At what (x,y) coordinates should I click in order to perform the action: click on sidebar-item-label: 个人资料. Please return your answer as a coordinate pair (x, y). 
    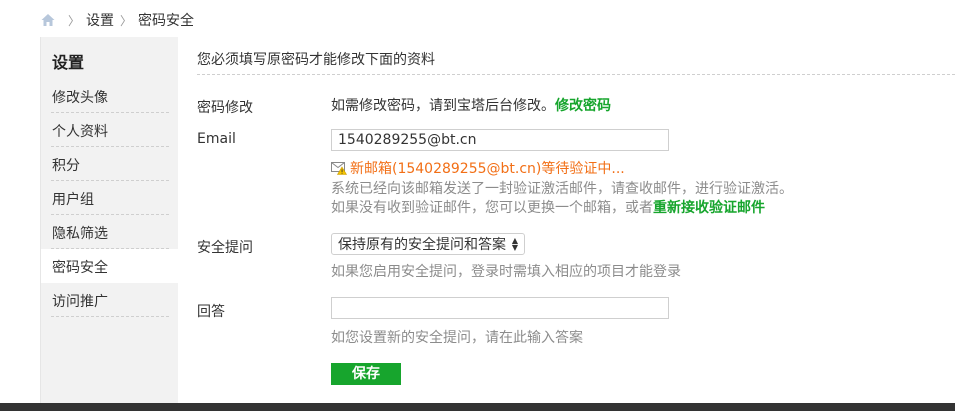
    Looking at the image, I should click on (80, 132).